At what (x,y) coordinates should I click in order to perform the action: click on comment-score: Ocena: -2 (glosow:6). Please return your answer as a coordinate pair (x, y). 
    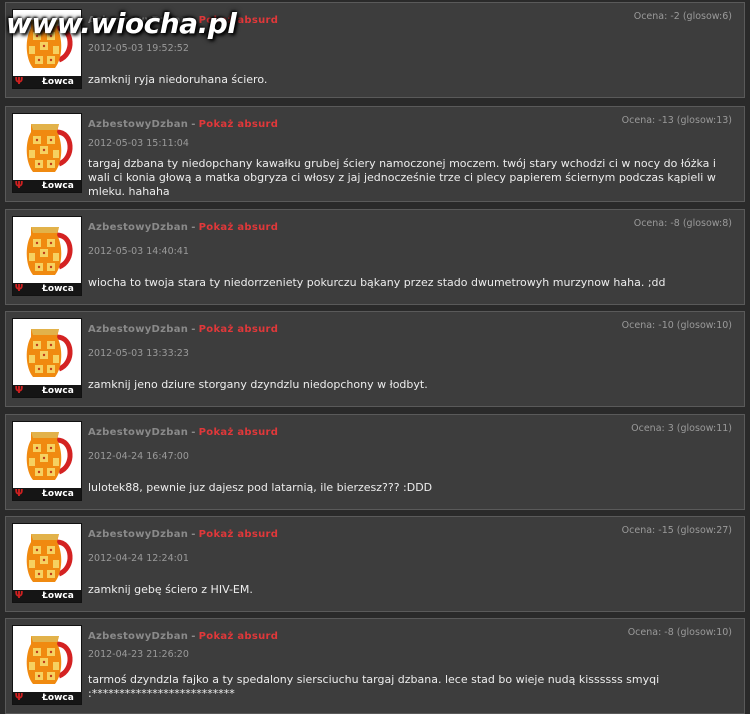
    Looking at the image, I should click on (682, 16).